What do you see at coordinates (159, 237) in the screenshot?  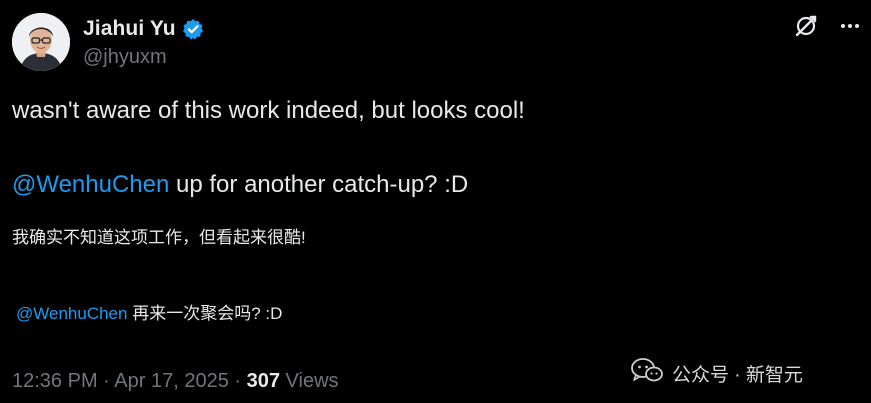 I see `translation-line1: 我确实不知道这项工作，但看起来很酷!` at bounding box center [159, 237].